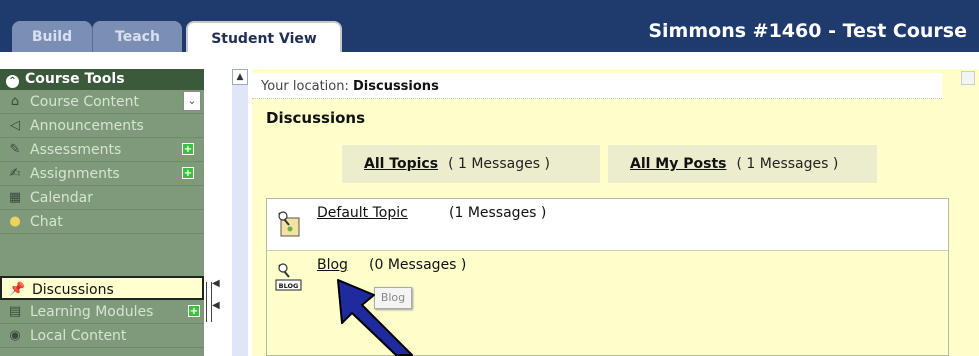  I want to click on my-posts-count: ( 1 Messages ), so click(787, 164).